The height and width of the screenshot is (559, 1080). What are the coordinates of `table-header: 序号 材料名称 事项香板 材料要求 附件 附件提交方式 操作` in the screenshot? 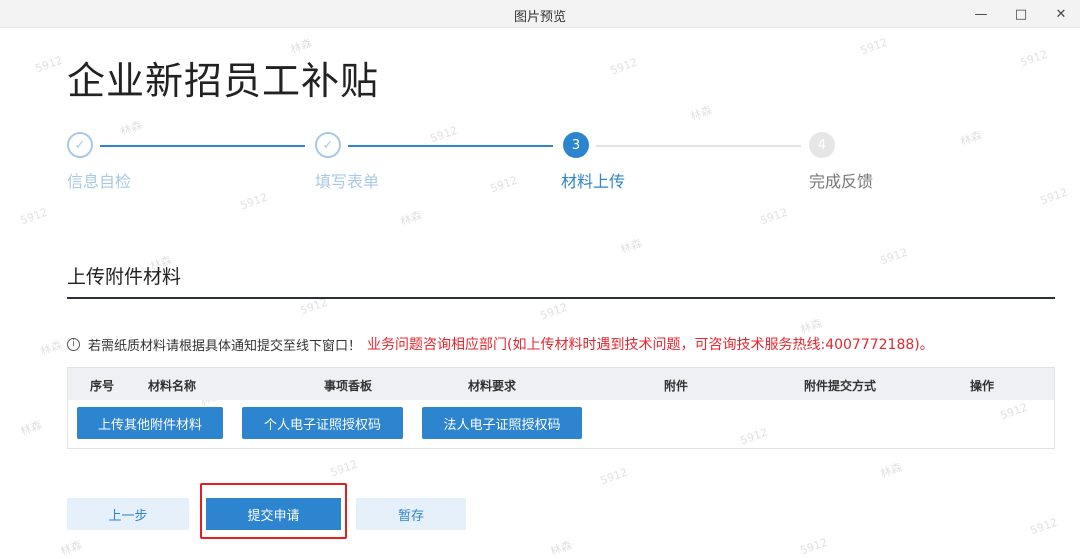 It's located at (561, 384).